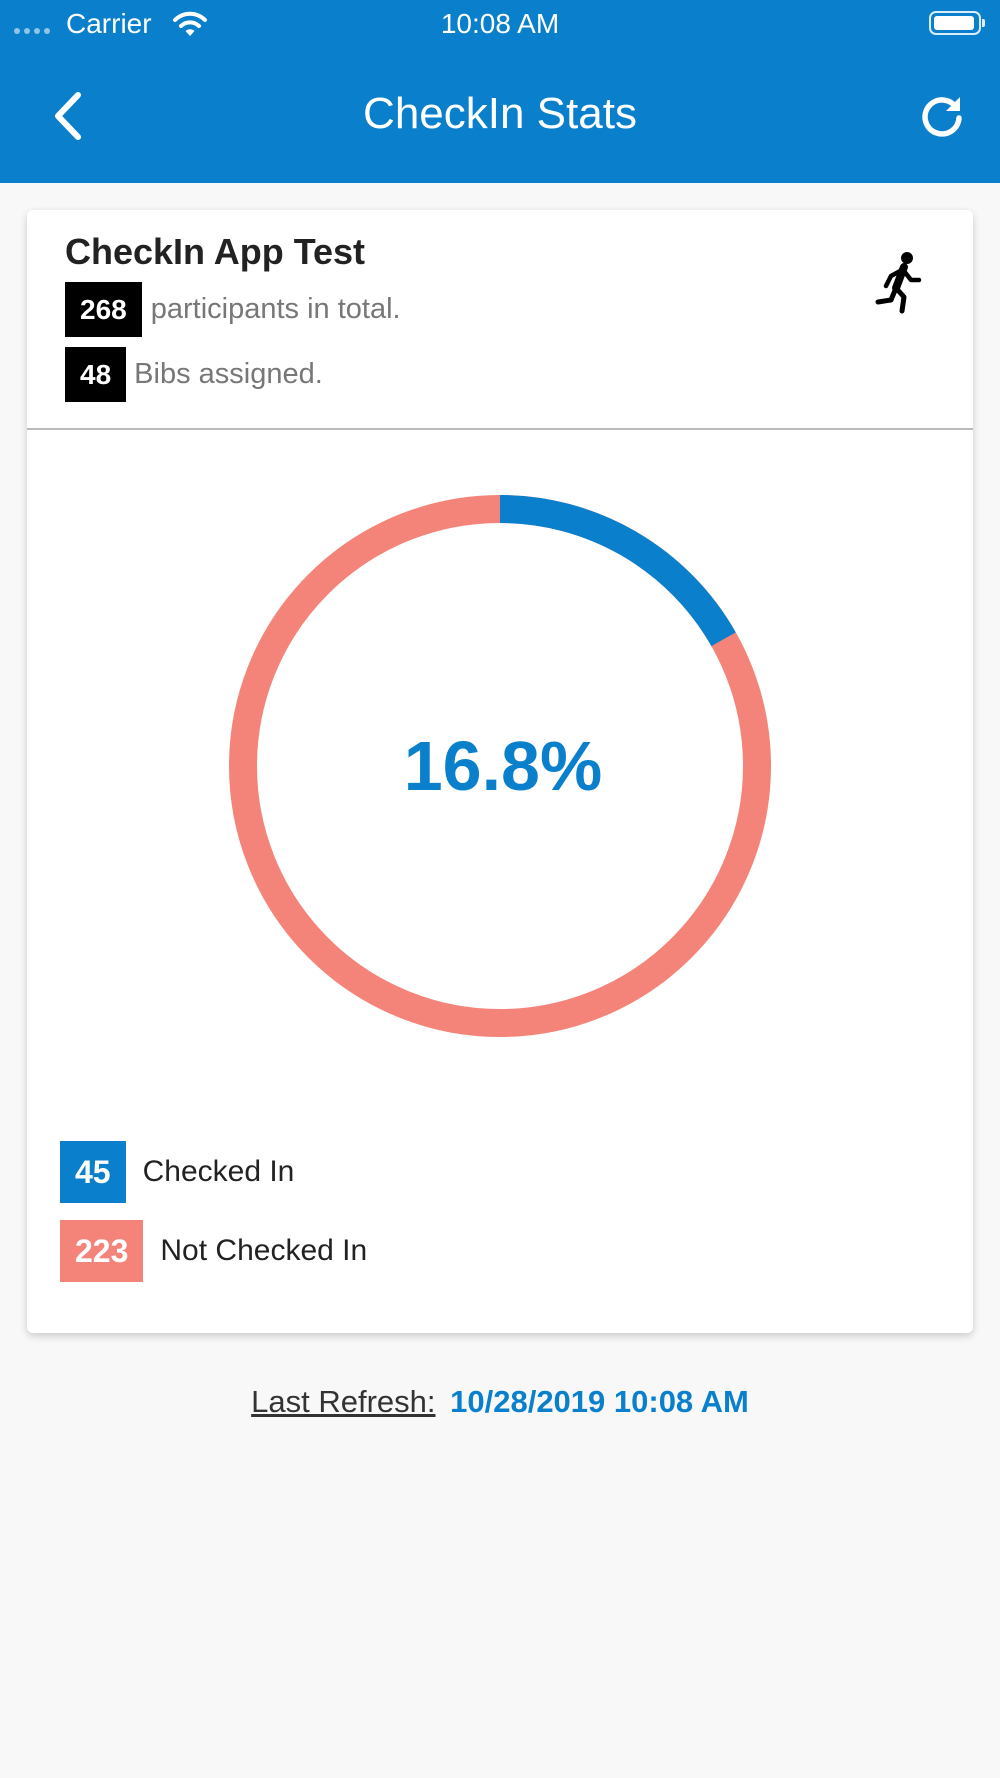 The image size is (1000, 1778). What do you see at coordinates (599, 1401) in the screenshot?
I see `last-refresh-value: 10/28/2019 10:08 AM` at bounding box center [599, 1401].